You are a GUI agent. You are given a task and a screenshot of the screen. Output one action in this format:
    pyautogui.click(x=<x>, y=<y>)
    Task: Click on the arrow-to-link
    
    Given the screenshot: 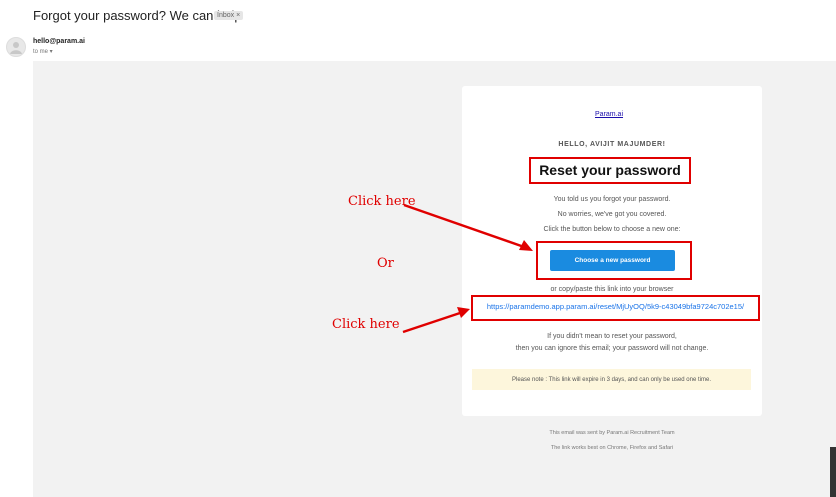 What is the action you would take?
    pyautogui.click(x=436, y=320)
    